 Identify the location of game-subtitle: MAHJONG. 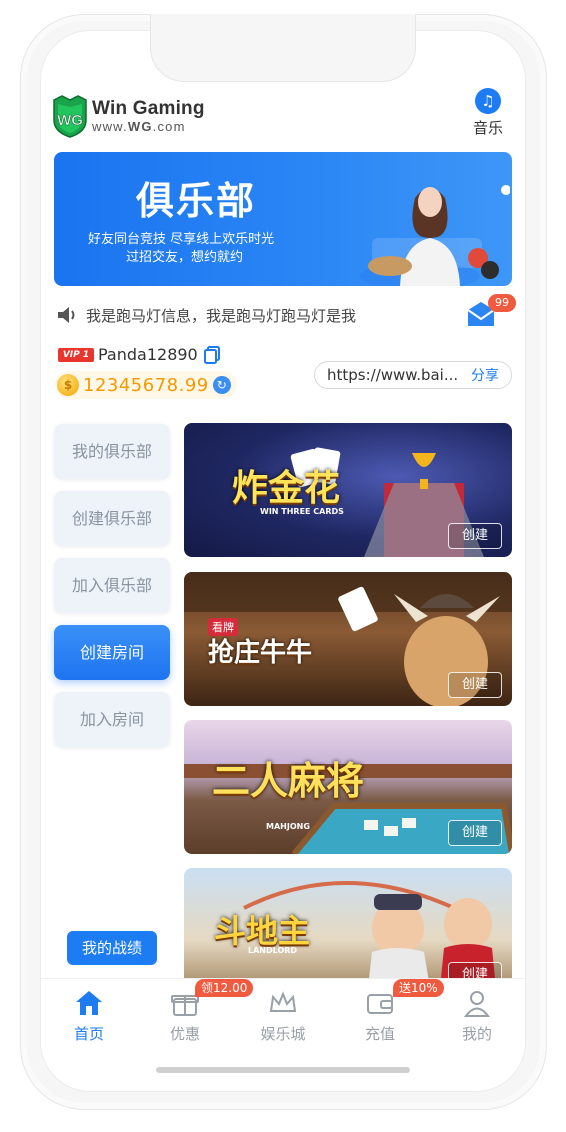
(288, 826).